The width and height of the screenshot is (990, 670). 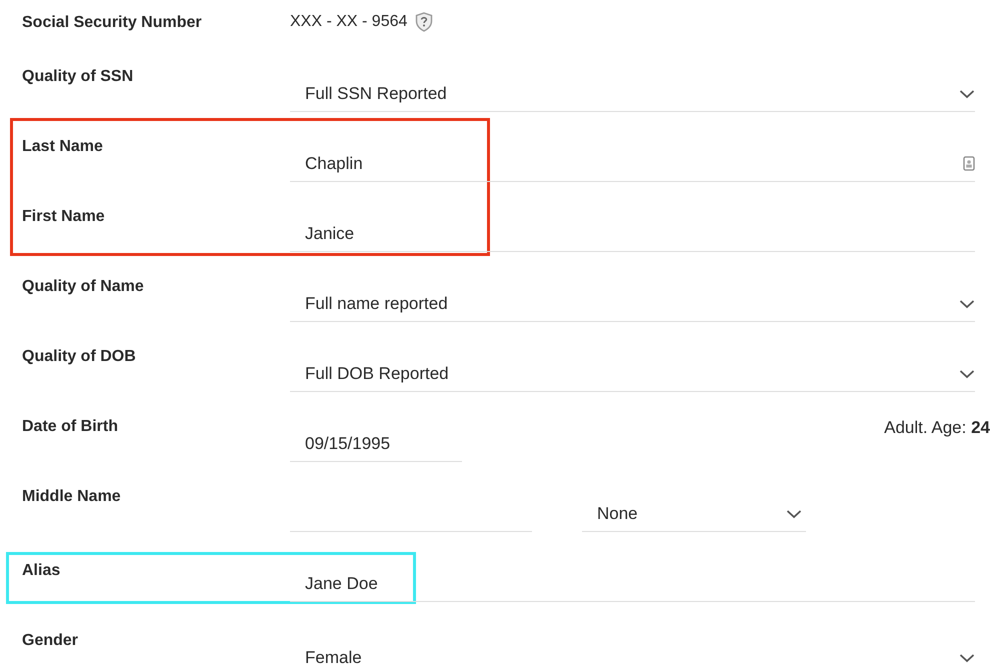 I want to click on select-field: Full SSN Reported, so click(x=632, y=94).